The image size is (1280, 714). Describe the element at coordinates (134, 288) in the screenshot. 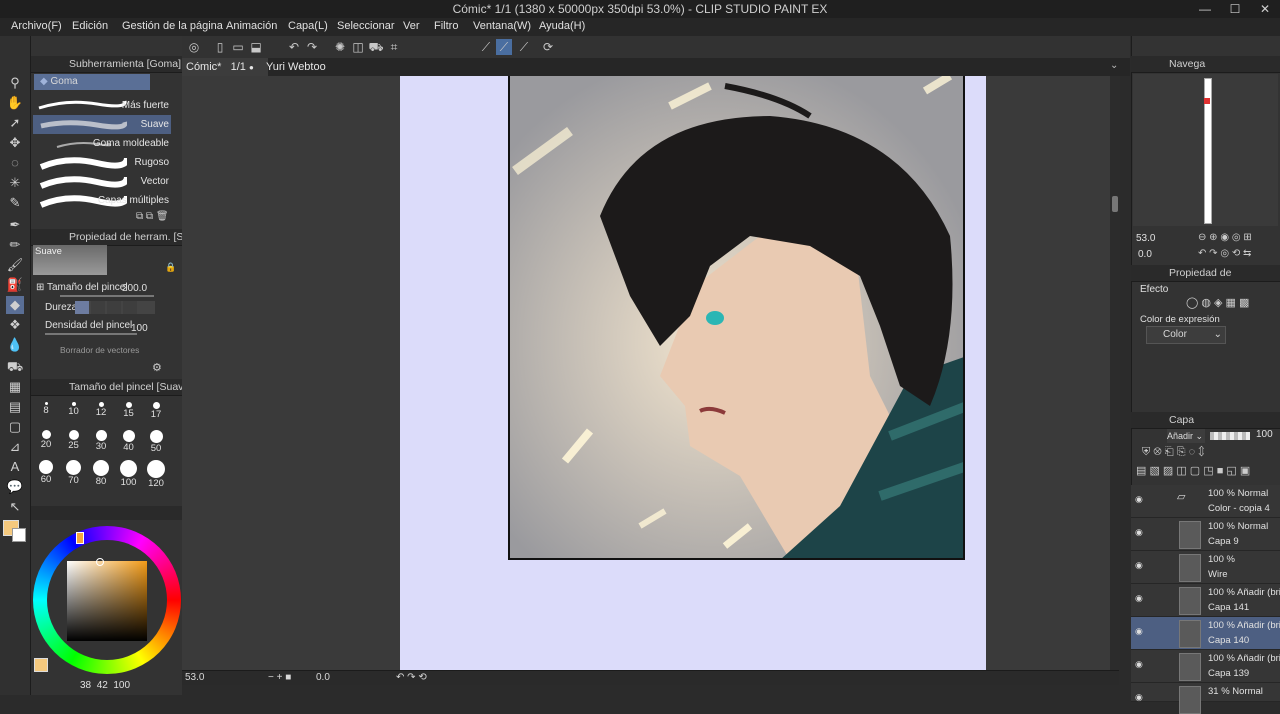

I see `brush-size-value: 200.0` at that location.